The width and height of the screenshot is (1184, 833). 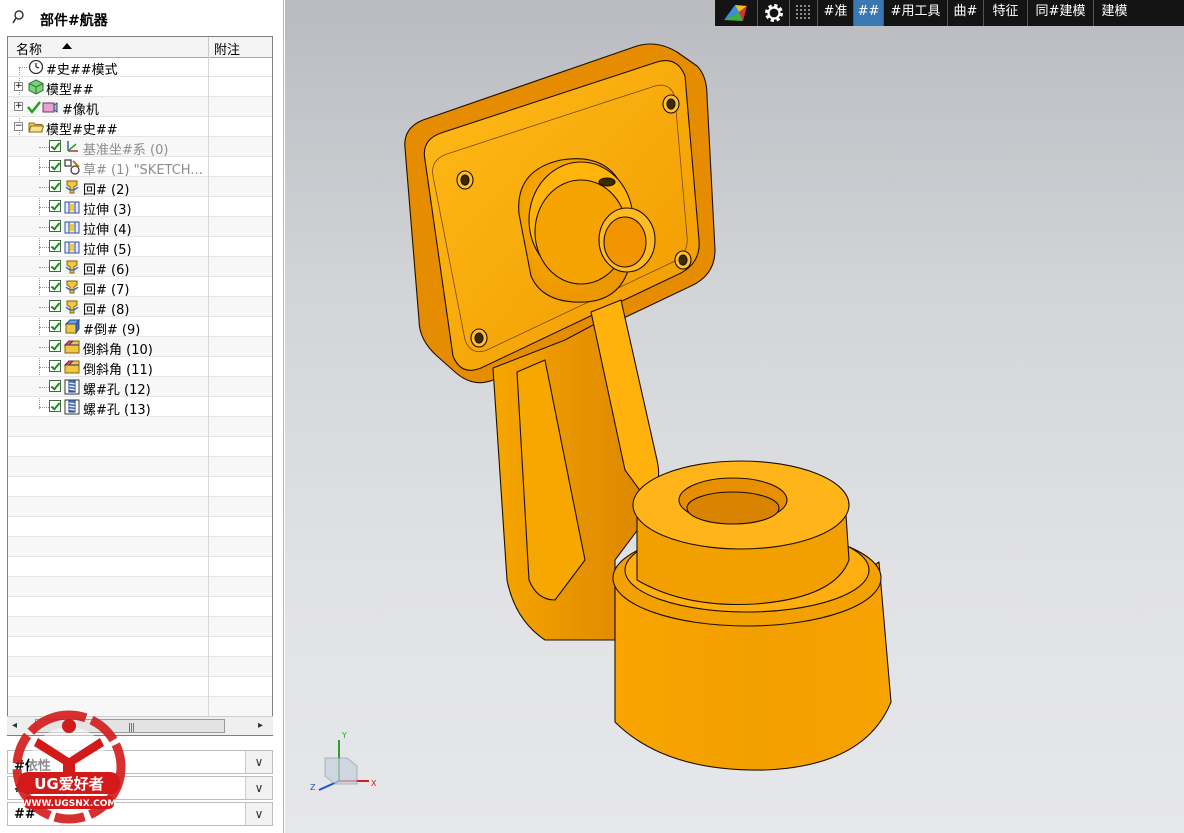 What do you see at coordinates (736, 13) in the screenshot?
I see `nx-logo-icon` at bounding box center [736, 13].